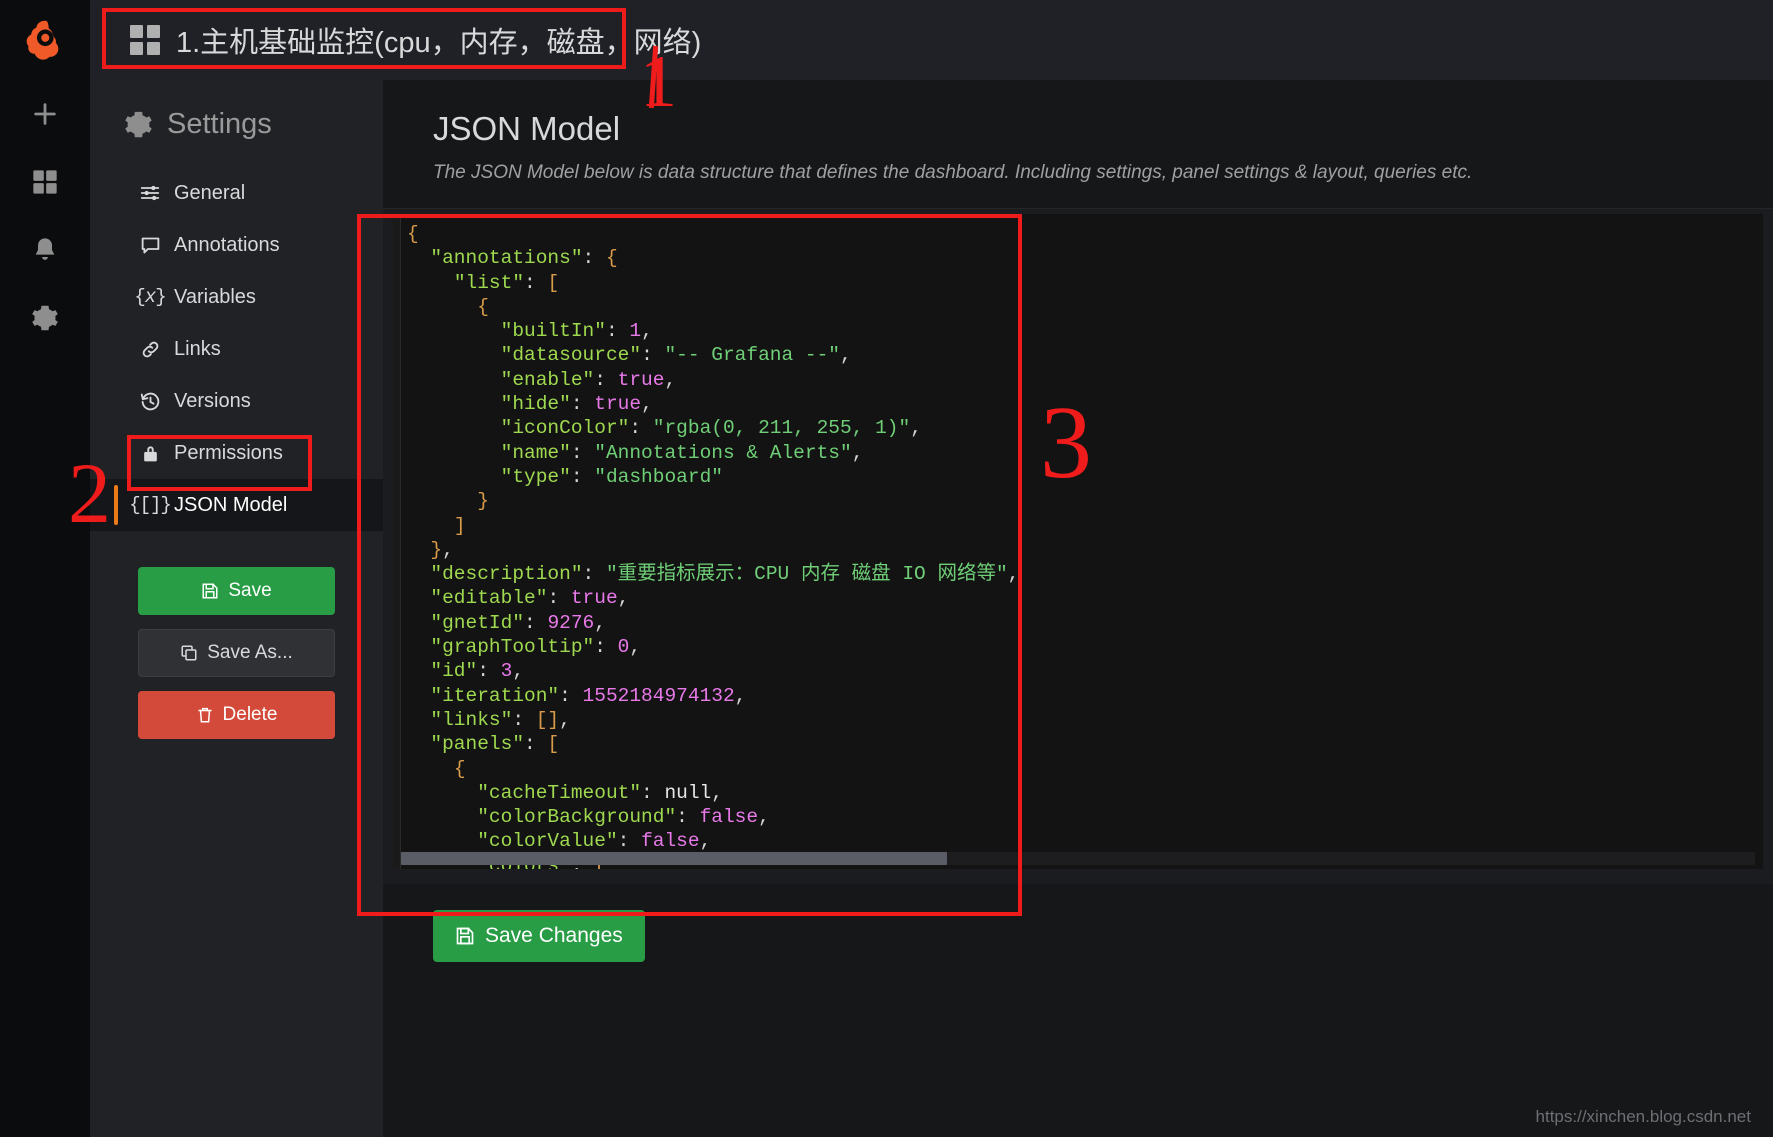 The width and height of the screenshot is (1773, 1137). What do you see at coordinates (215, 296) in the screenshot?
I see `sidebar-item-label: Variables` at bounding box center [215, 296].